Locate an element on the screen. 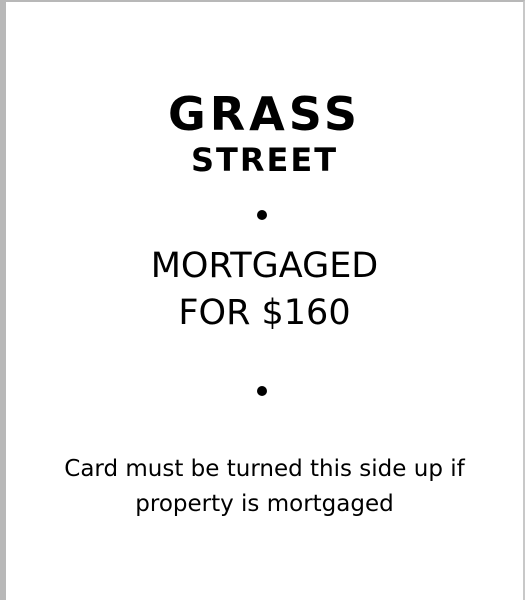 This screenshot has height=600, width=525. property-name-line1: GRASS is located at coordinates (264, 114).